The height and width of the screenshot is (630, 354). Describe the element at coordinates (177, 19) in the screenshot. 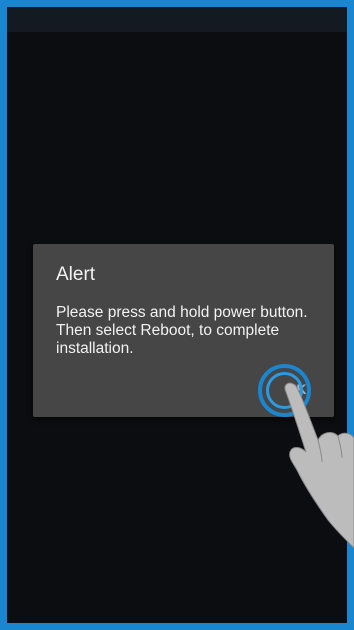

I see `status-bar` at that location.